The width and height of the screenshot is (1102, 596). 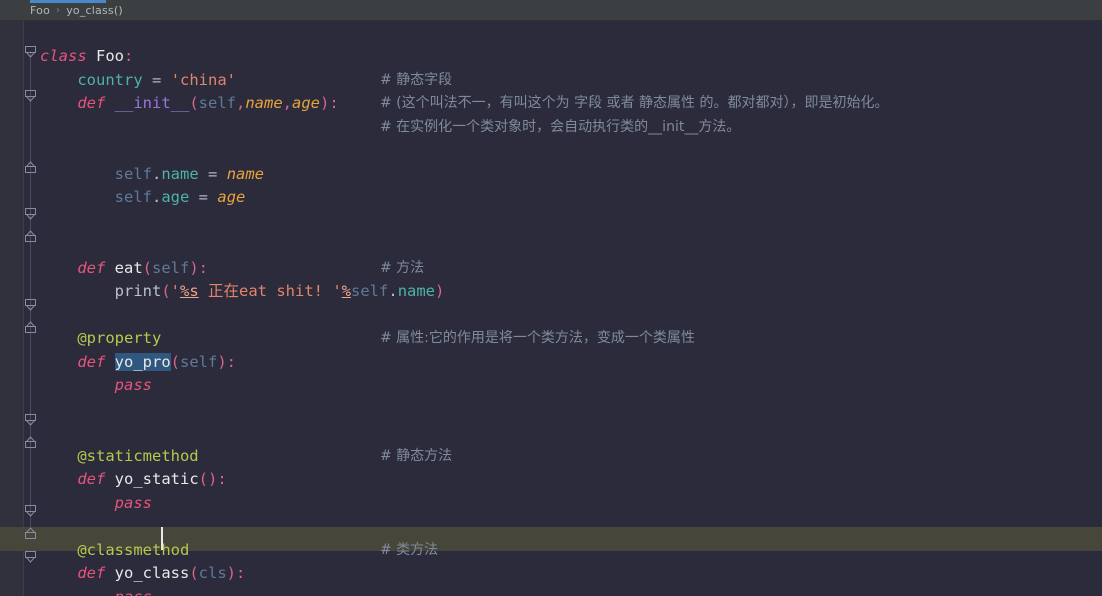 What do you see at coordinates (551, 198) in the screenshot?
I see `code-line: self.age = age` at bounding box center [551, 198].